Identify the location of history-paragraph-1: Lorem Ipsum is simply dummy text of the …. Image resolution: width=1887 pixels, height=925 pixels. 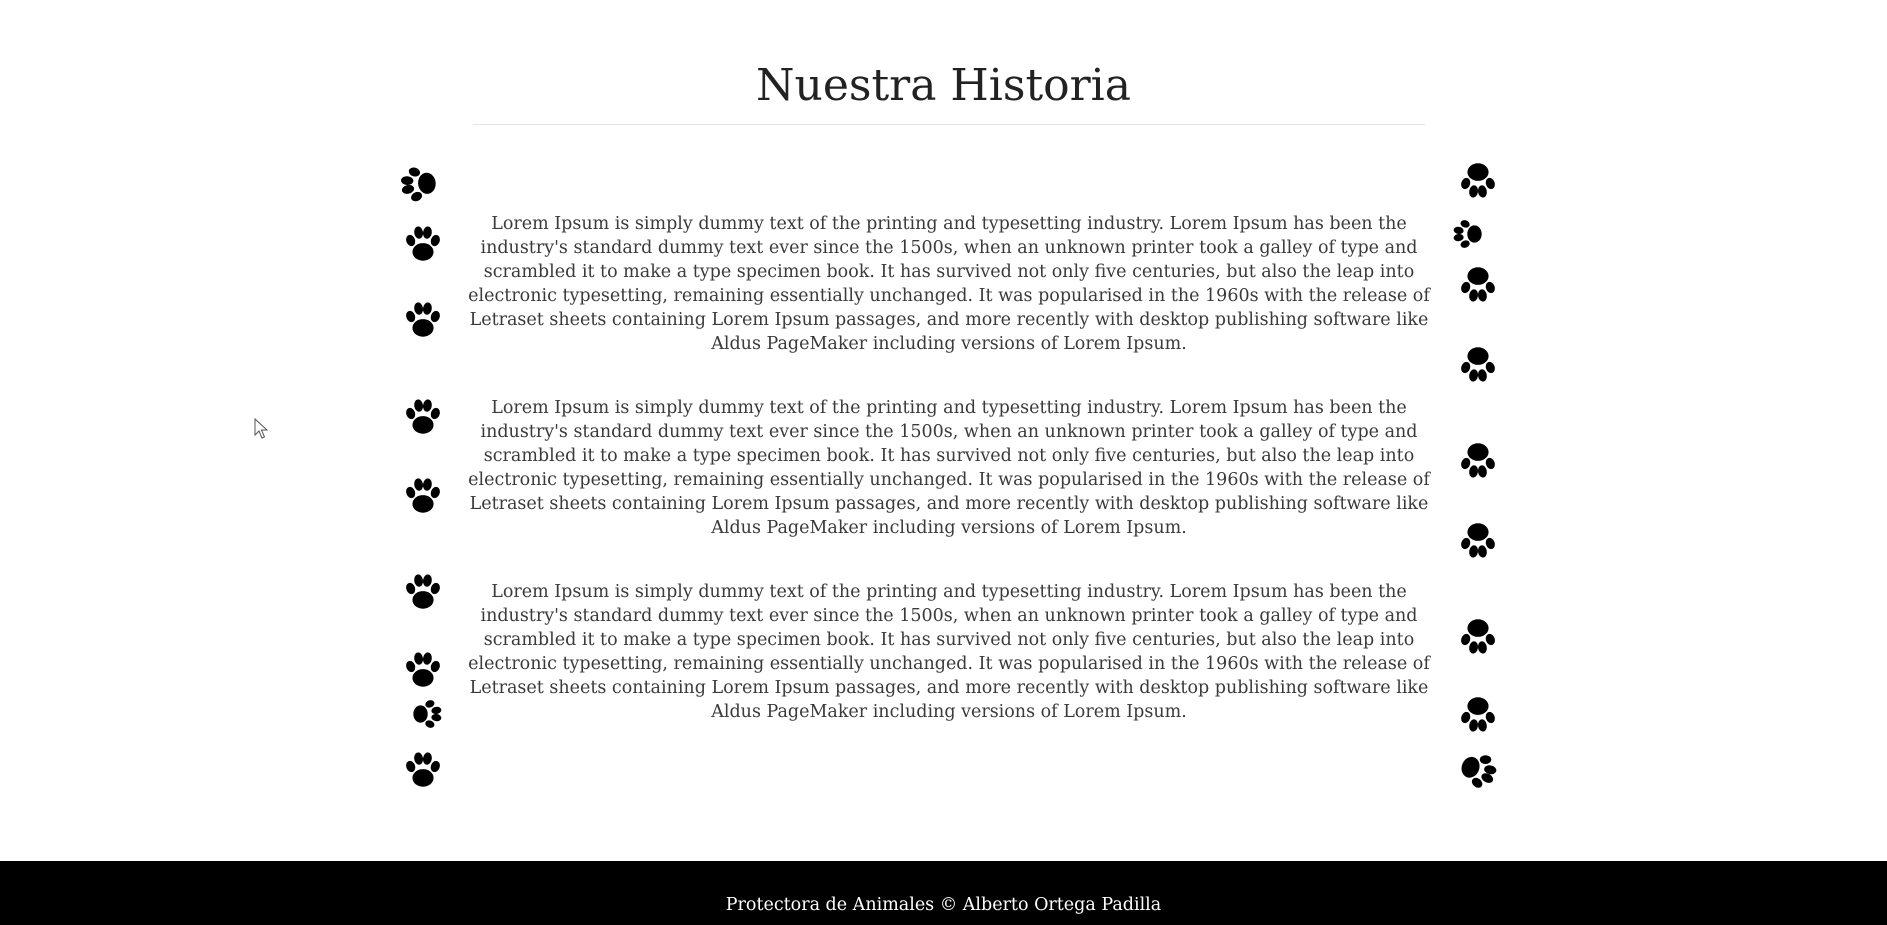
(949, 284).